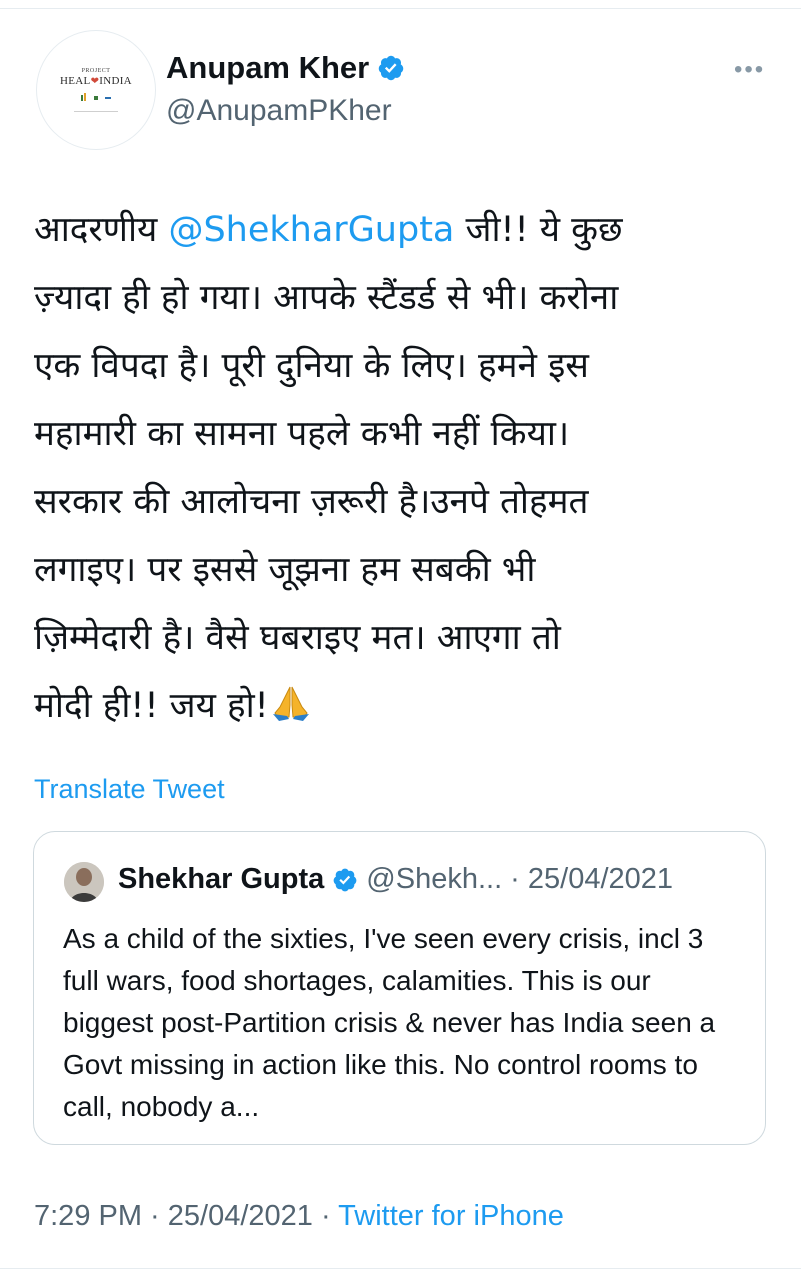 The width and height of the screenshot is (801, 1280). I want to click on top-divider, so click(400, 8).